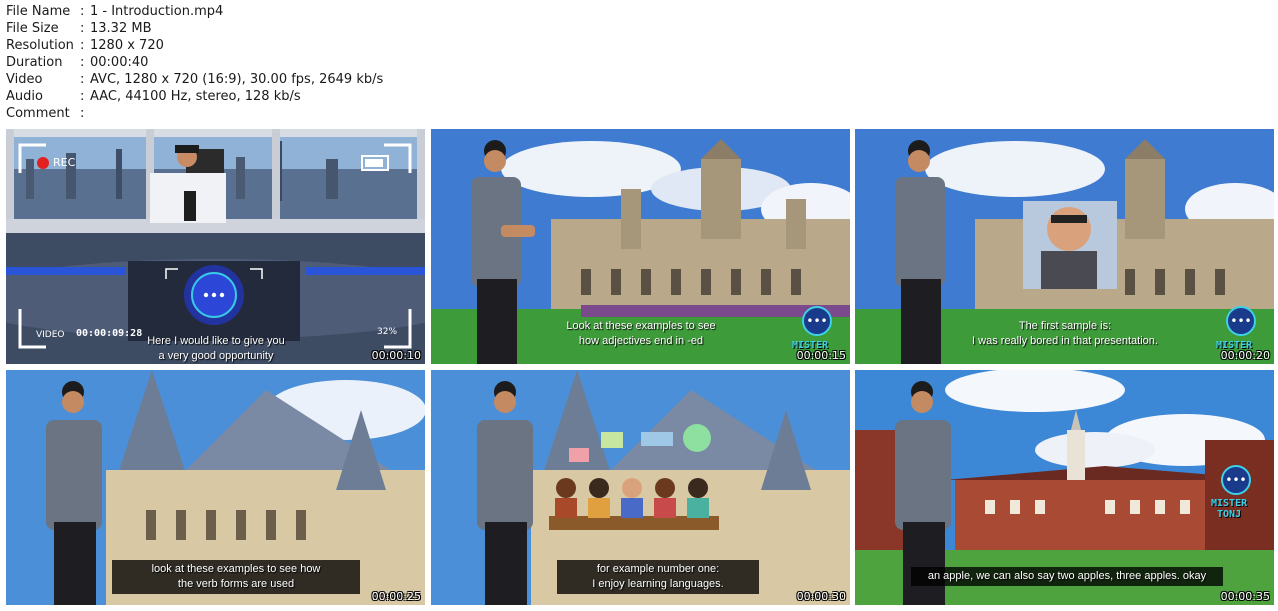  Describe the element at coordinates (64, 162) in the screenshot. I see `rec-label: REC` at that location.